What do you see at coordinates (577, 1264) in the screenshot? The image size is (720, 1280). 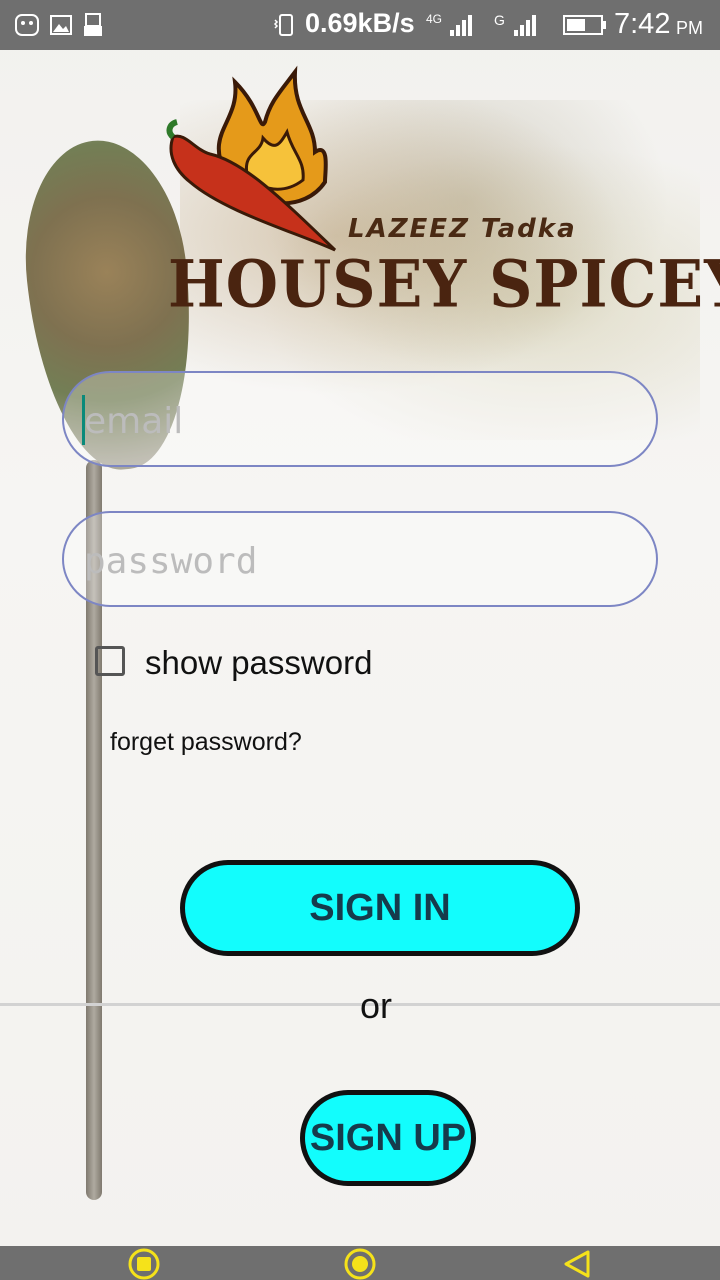 I see `back-button-icon` at bounding box center [577, 1264].